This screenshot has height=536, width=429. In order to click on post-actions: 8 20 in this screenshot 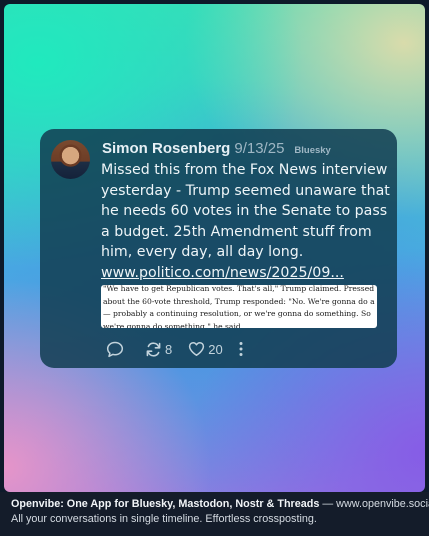, I will do `click(175, 349)`.